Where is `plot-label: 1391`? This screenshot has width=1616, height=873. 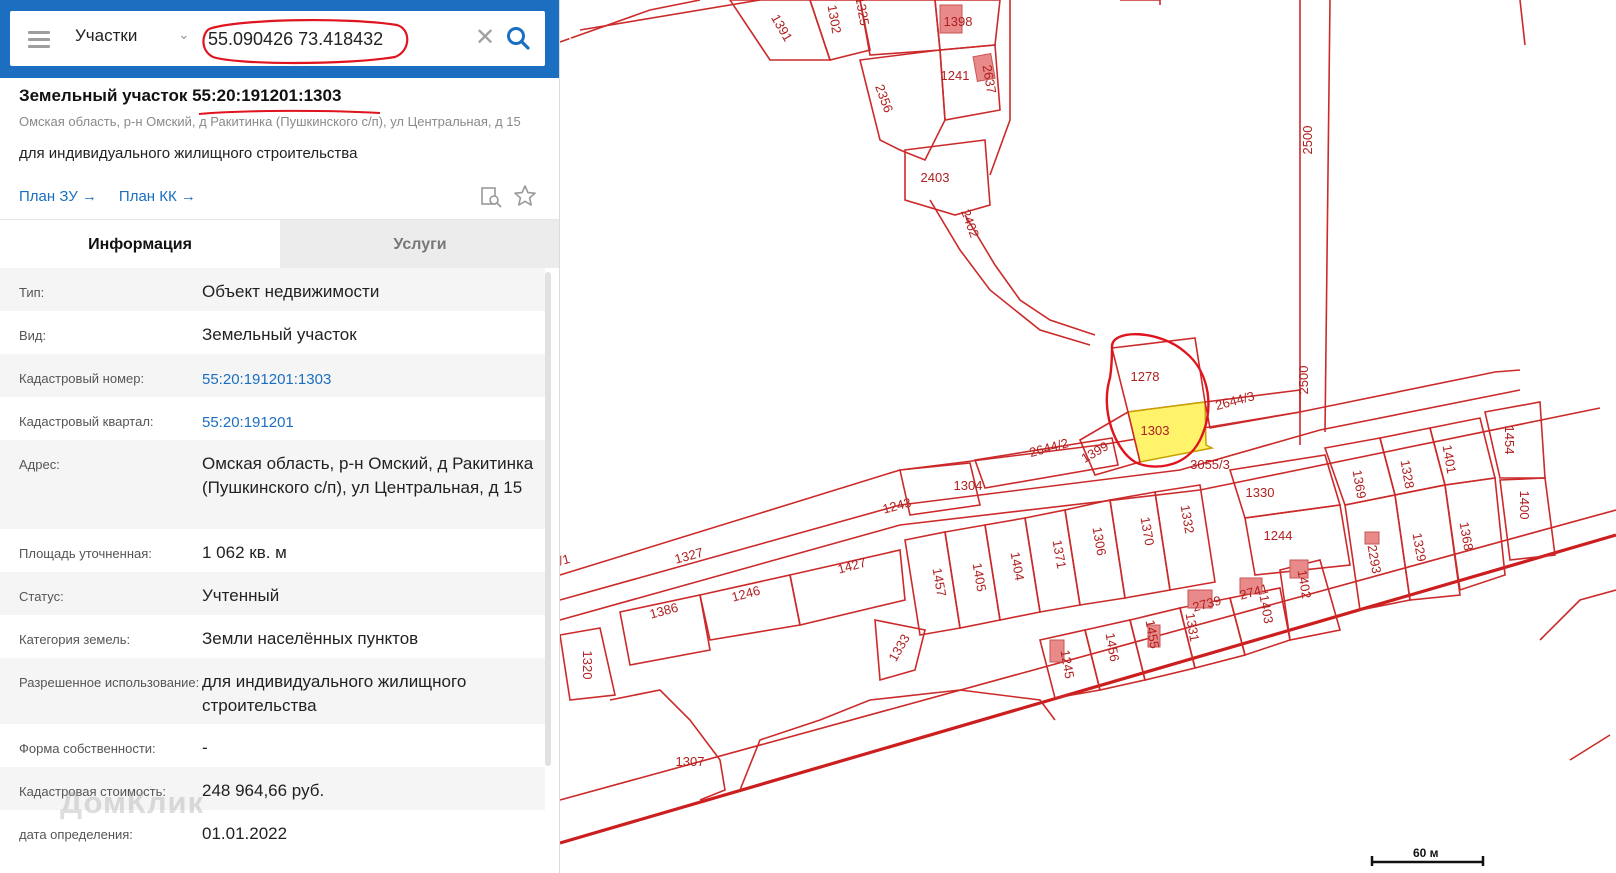
plot-label: 1391 is located at coordinates (781, 27).